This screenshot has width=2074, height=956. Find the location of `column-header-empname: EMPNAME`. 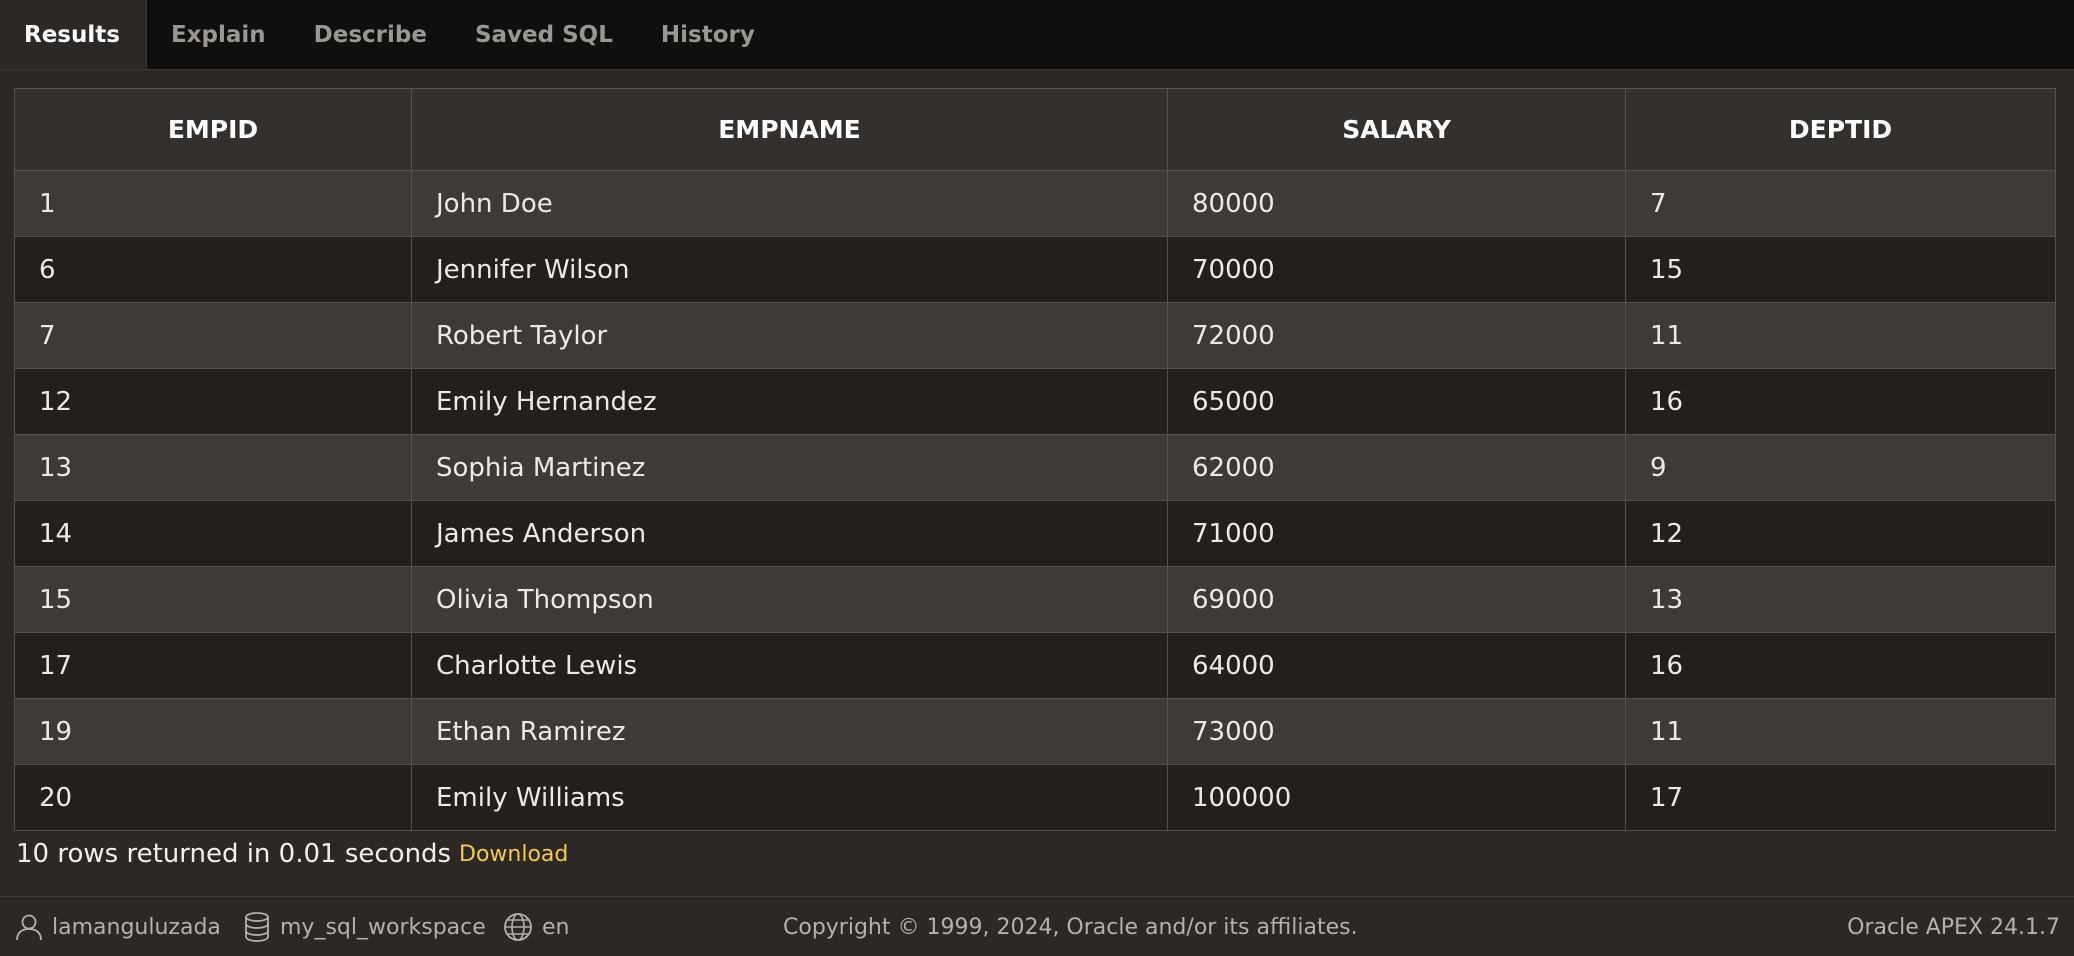

column-header-empname: EMPNAME is located at coordinates (789, 129).